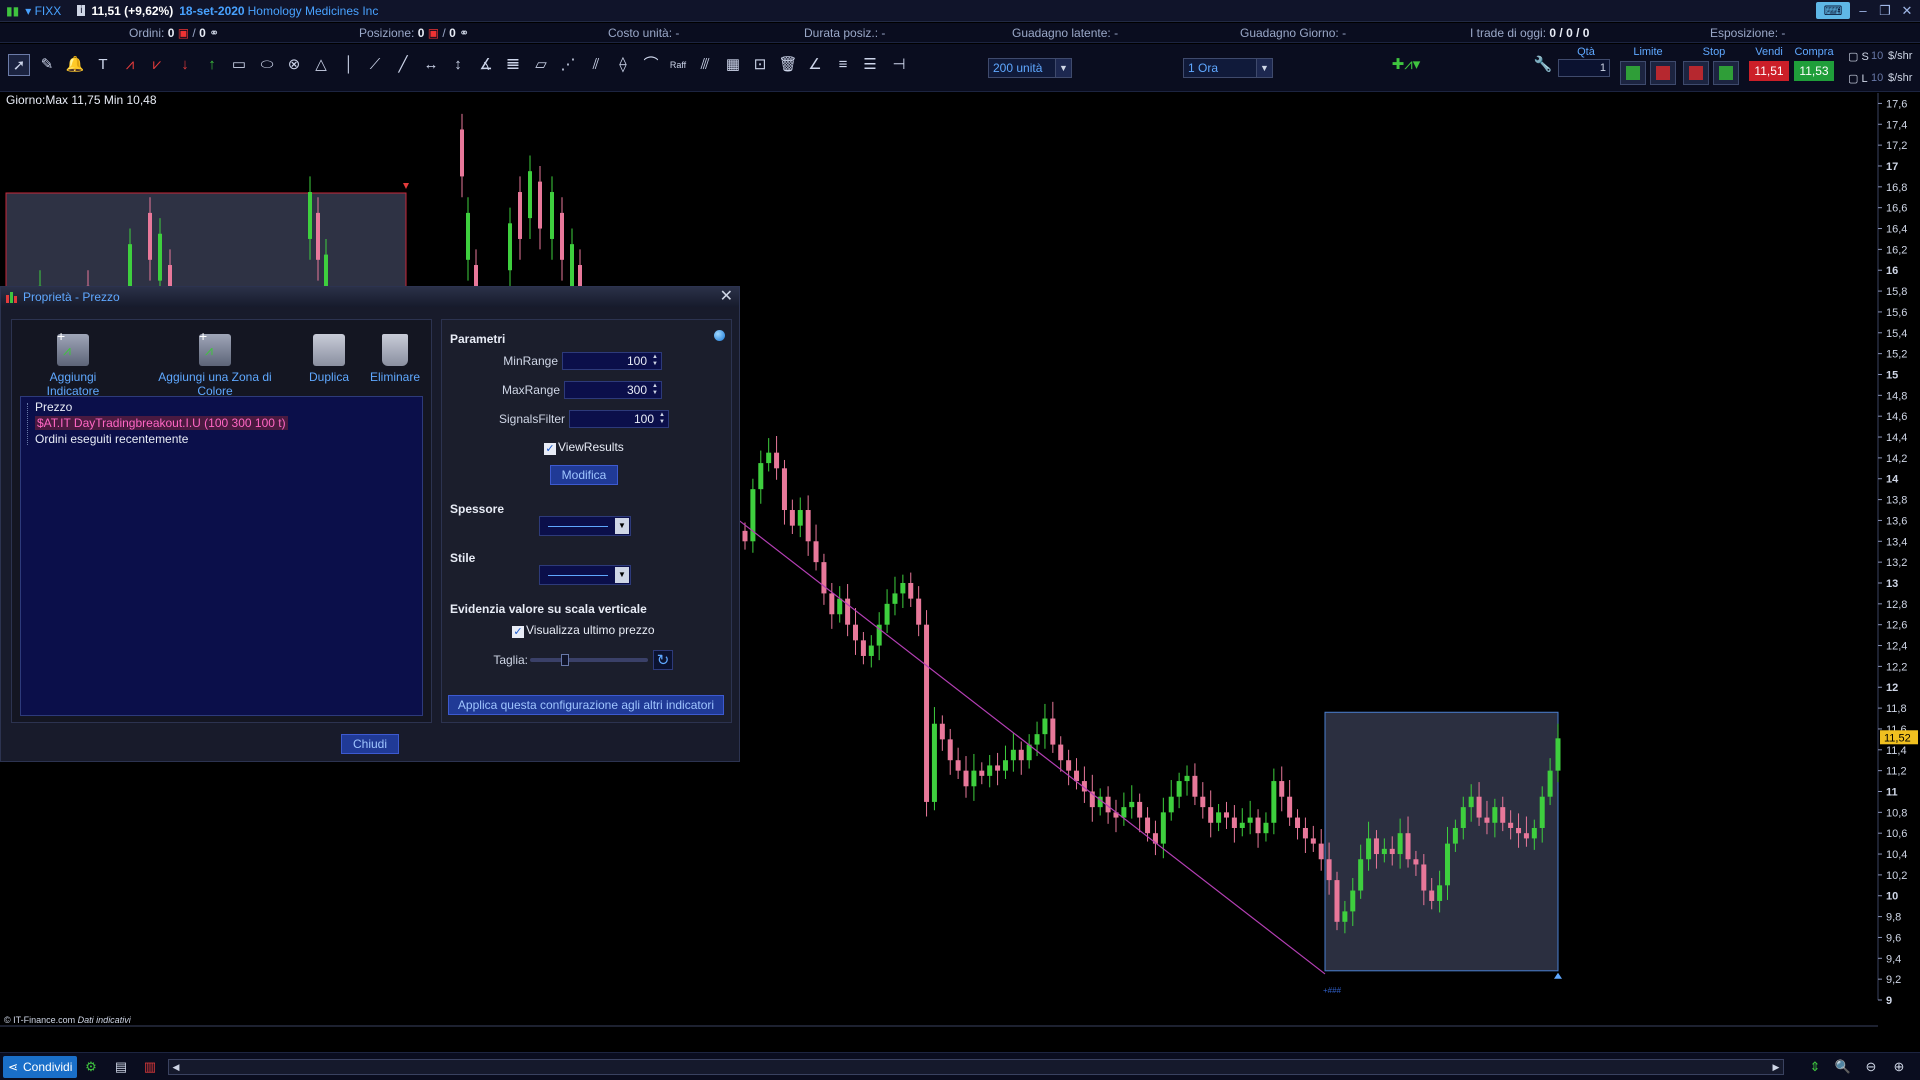  What do you see at coordinates (294, 65) in the screenshot?
I see `circle-cross-tool-icon: ⊗` at bounding box center [294, 65].